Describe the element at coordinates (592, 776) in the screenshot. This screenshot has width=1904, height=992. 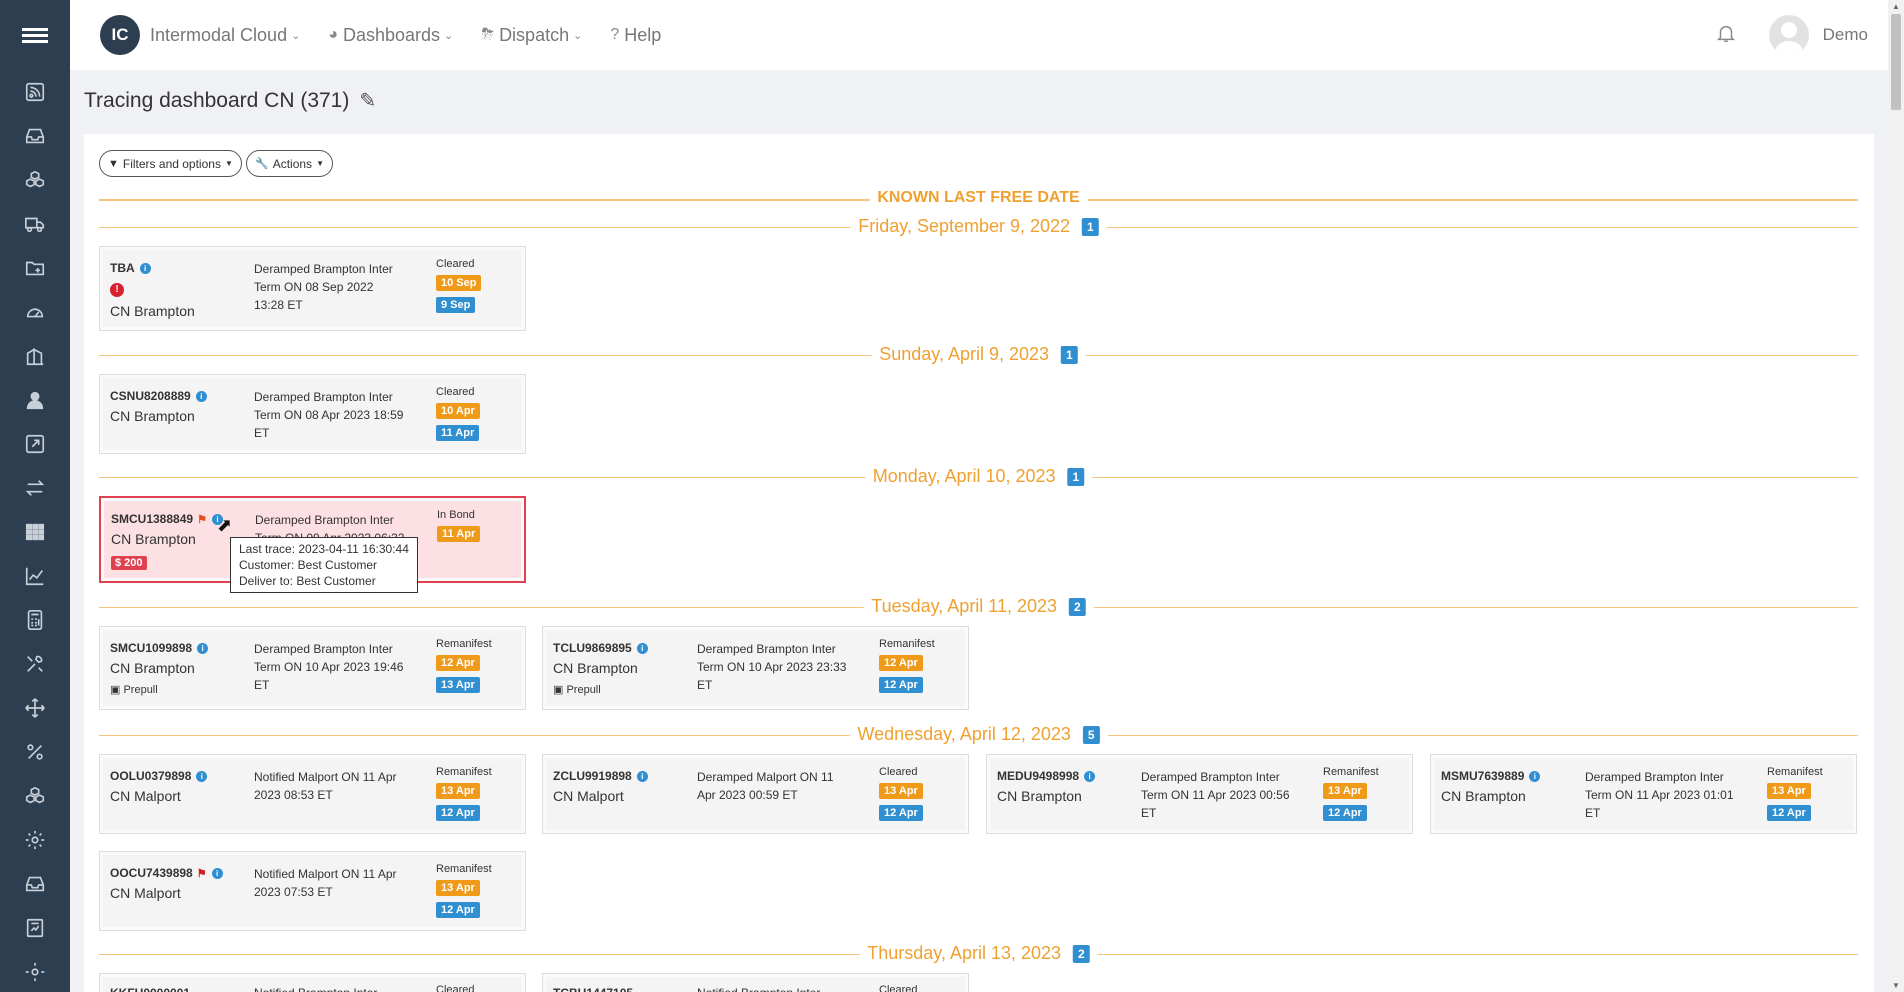
I see `container-id: ZCLU9919898` at that location.